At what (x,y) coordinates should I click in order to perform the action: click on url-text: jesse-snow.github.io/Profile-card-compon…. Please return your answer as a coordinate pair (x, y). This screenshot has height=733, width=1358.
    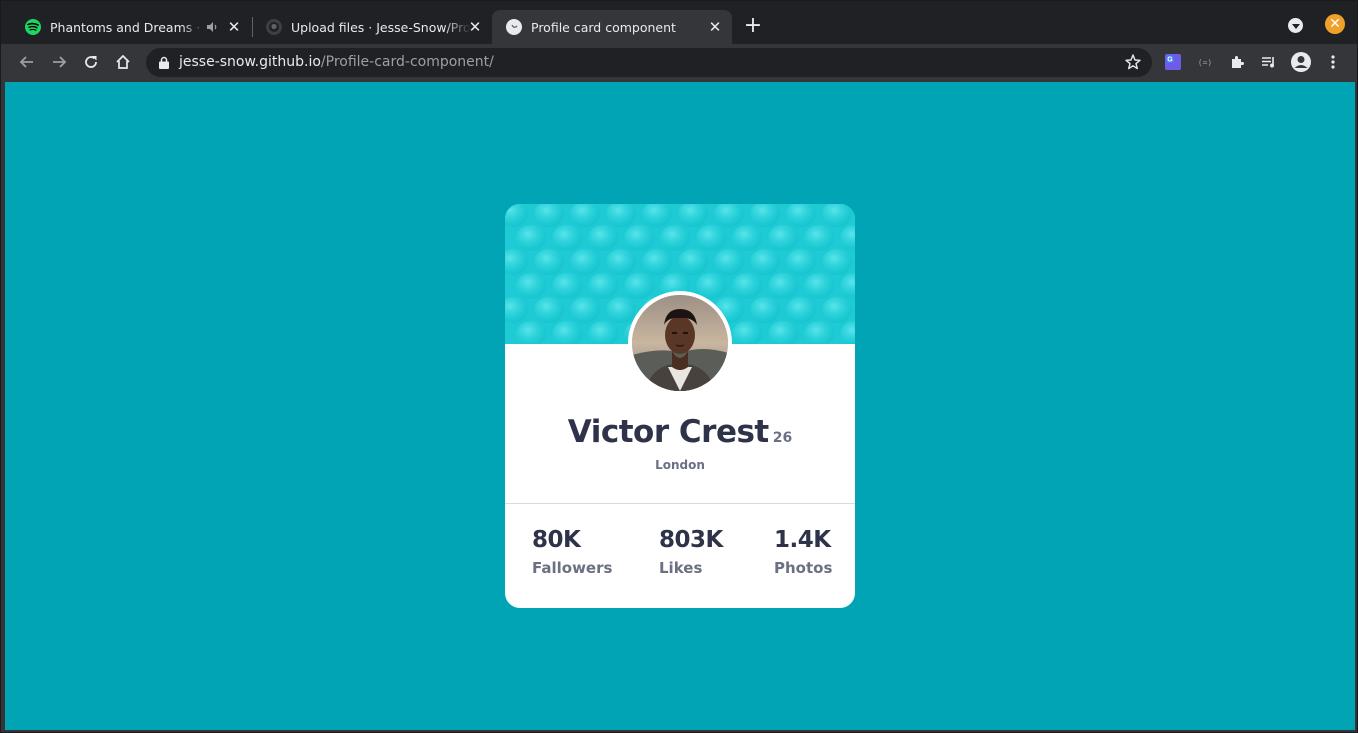
    Looking at the image, I should click on (336, 62).